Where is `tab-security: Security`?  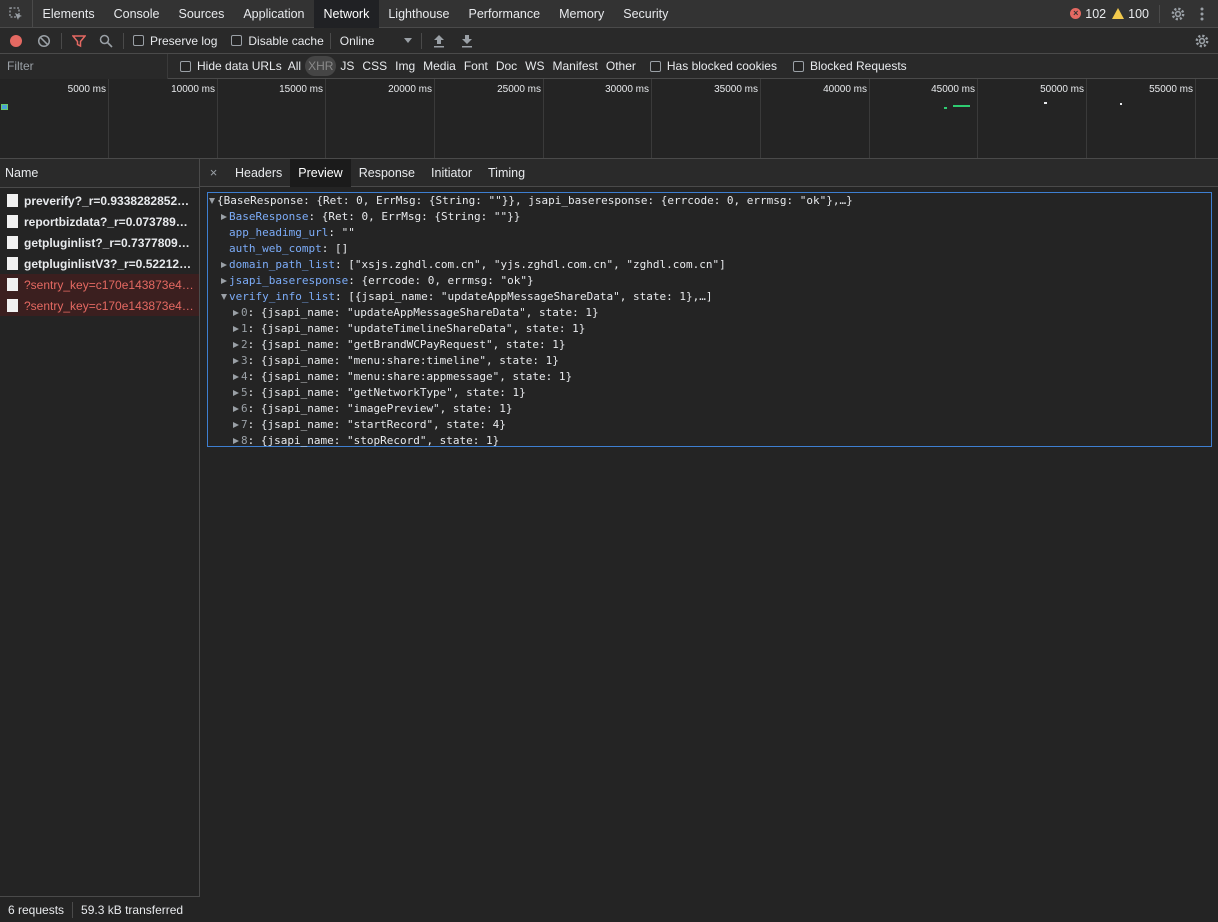
tab-security: Security is located at coordinates (646, 14).